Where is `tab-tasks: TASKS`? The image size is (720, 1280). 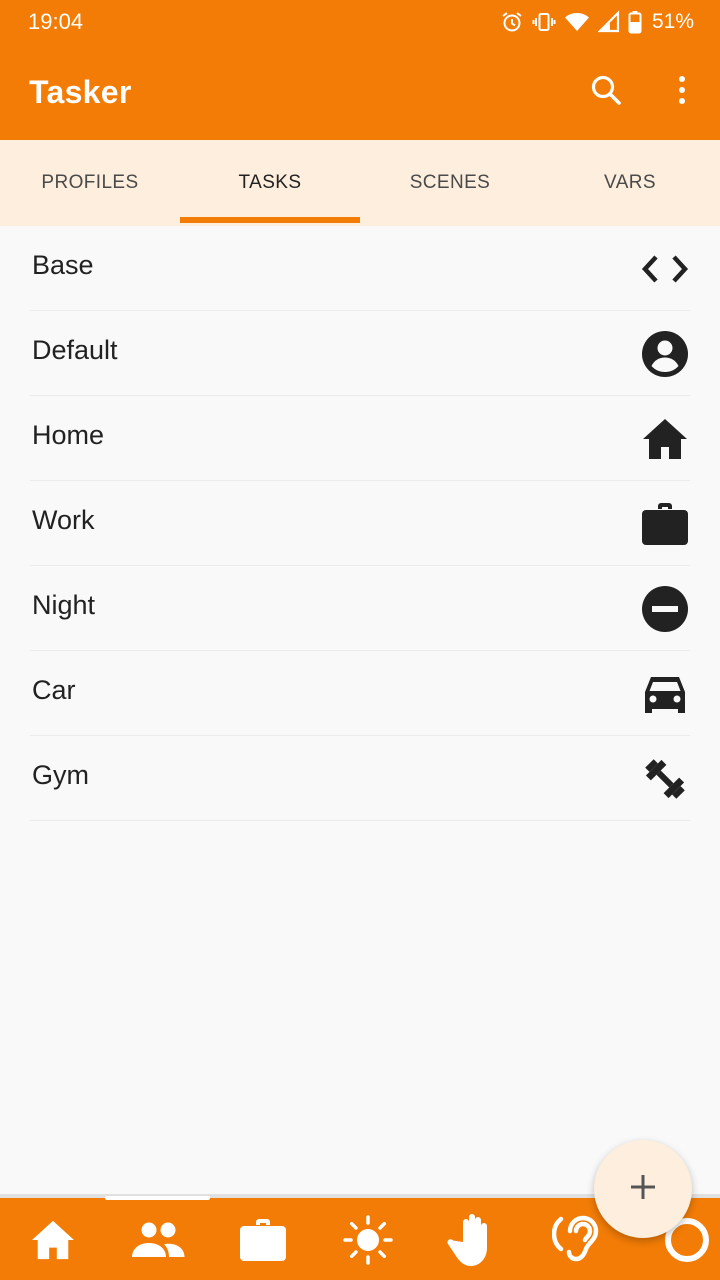
tab-tasks: TASKS is located at coordinates (270, 183).